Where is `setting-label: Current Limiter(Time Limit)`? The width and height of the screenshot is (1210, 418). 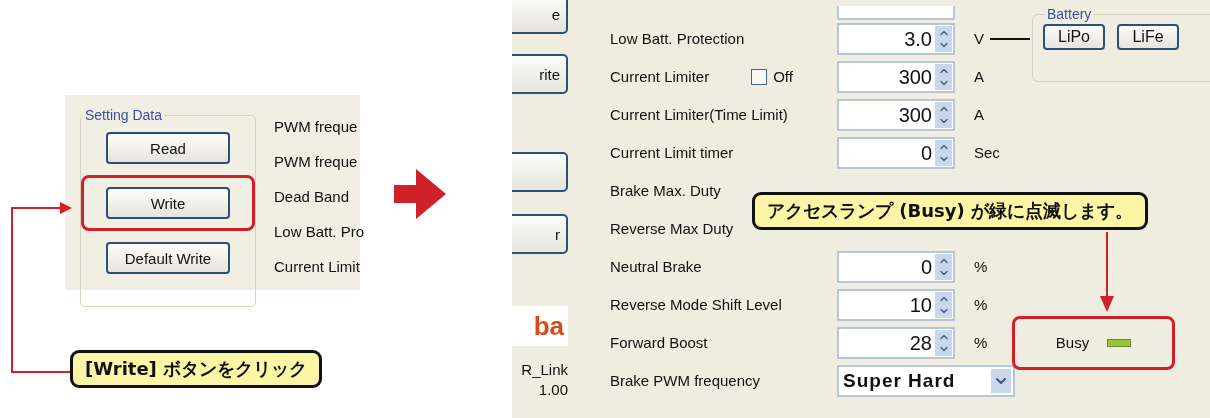
setting-label: Current Limiter(Time Limit) is located at coordinates (699, 115).